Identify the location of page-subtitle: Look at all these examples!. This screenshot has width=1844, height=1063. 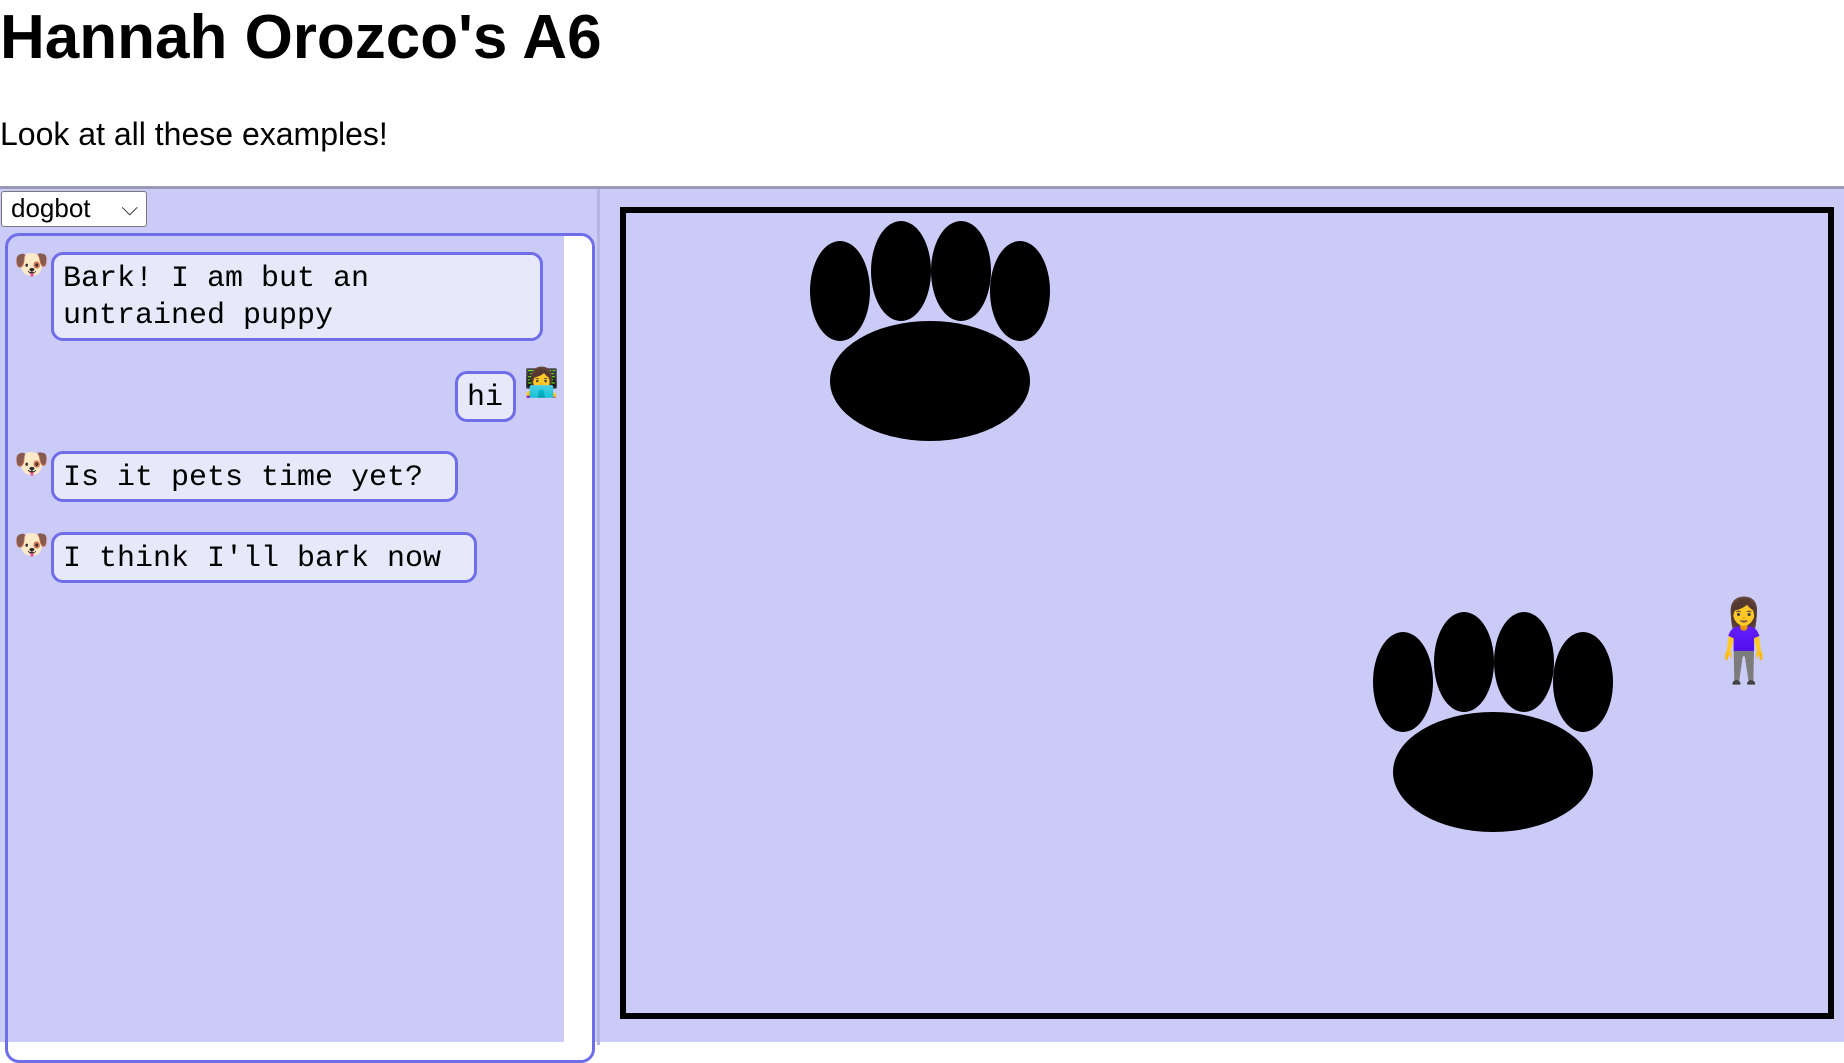
(194, 134).